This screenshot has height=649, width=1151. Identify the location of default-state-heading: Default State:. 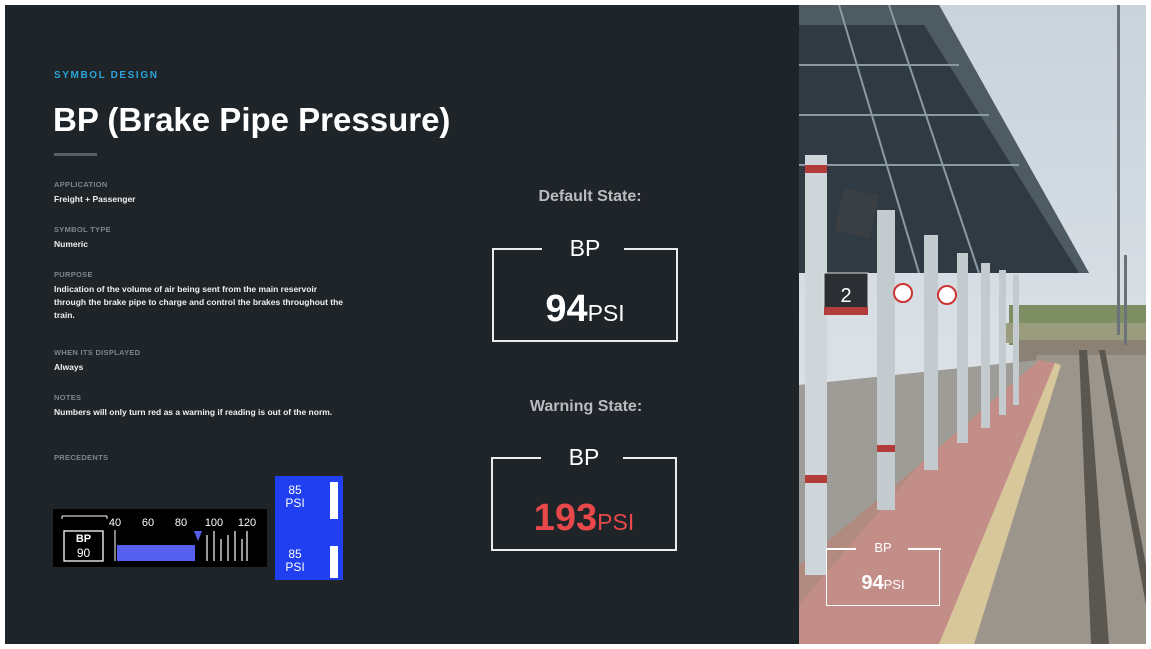
(590, 196).